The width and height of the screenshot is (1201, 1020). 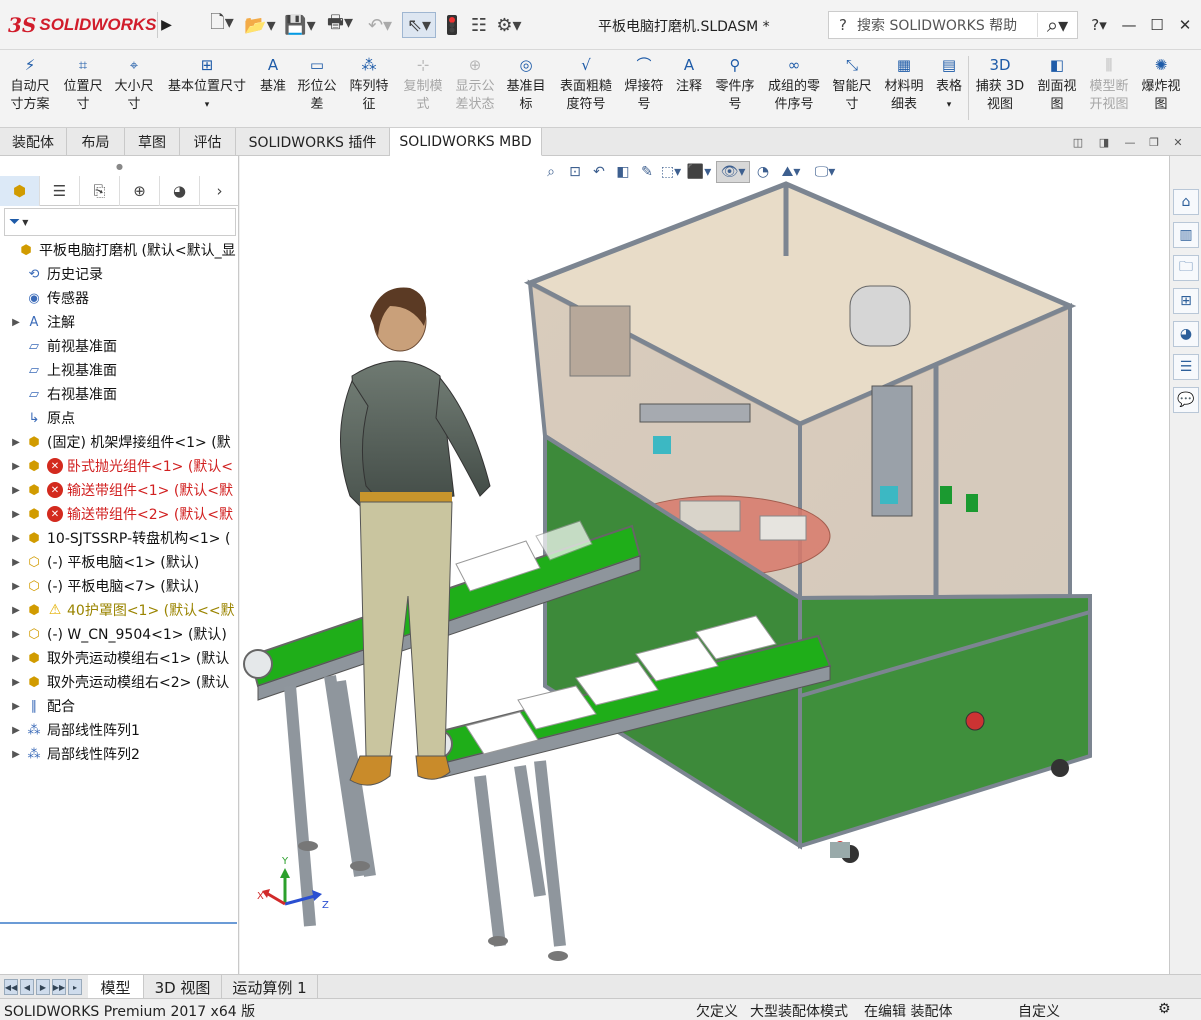 What do you see at coordinates (1185, 25) in the screenshot?
I see `close-button: ✕` at bounding box center [1185, 25].